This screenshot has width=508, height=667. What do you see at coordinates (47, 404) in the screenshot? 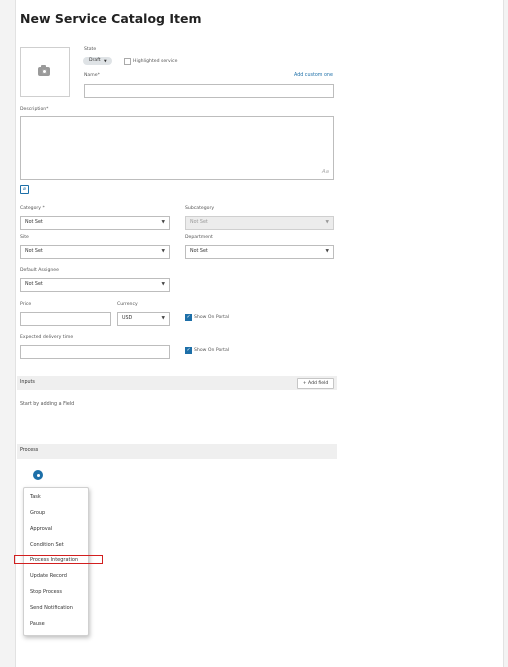
I see `inputs-empty-hint: Start by adding a Field` at bounding box center [47, 404].